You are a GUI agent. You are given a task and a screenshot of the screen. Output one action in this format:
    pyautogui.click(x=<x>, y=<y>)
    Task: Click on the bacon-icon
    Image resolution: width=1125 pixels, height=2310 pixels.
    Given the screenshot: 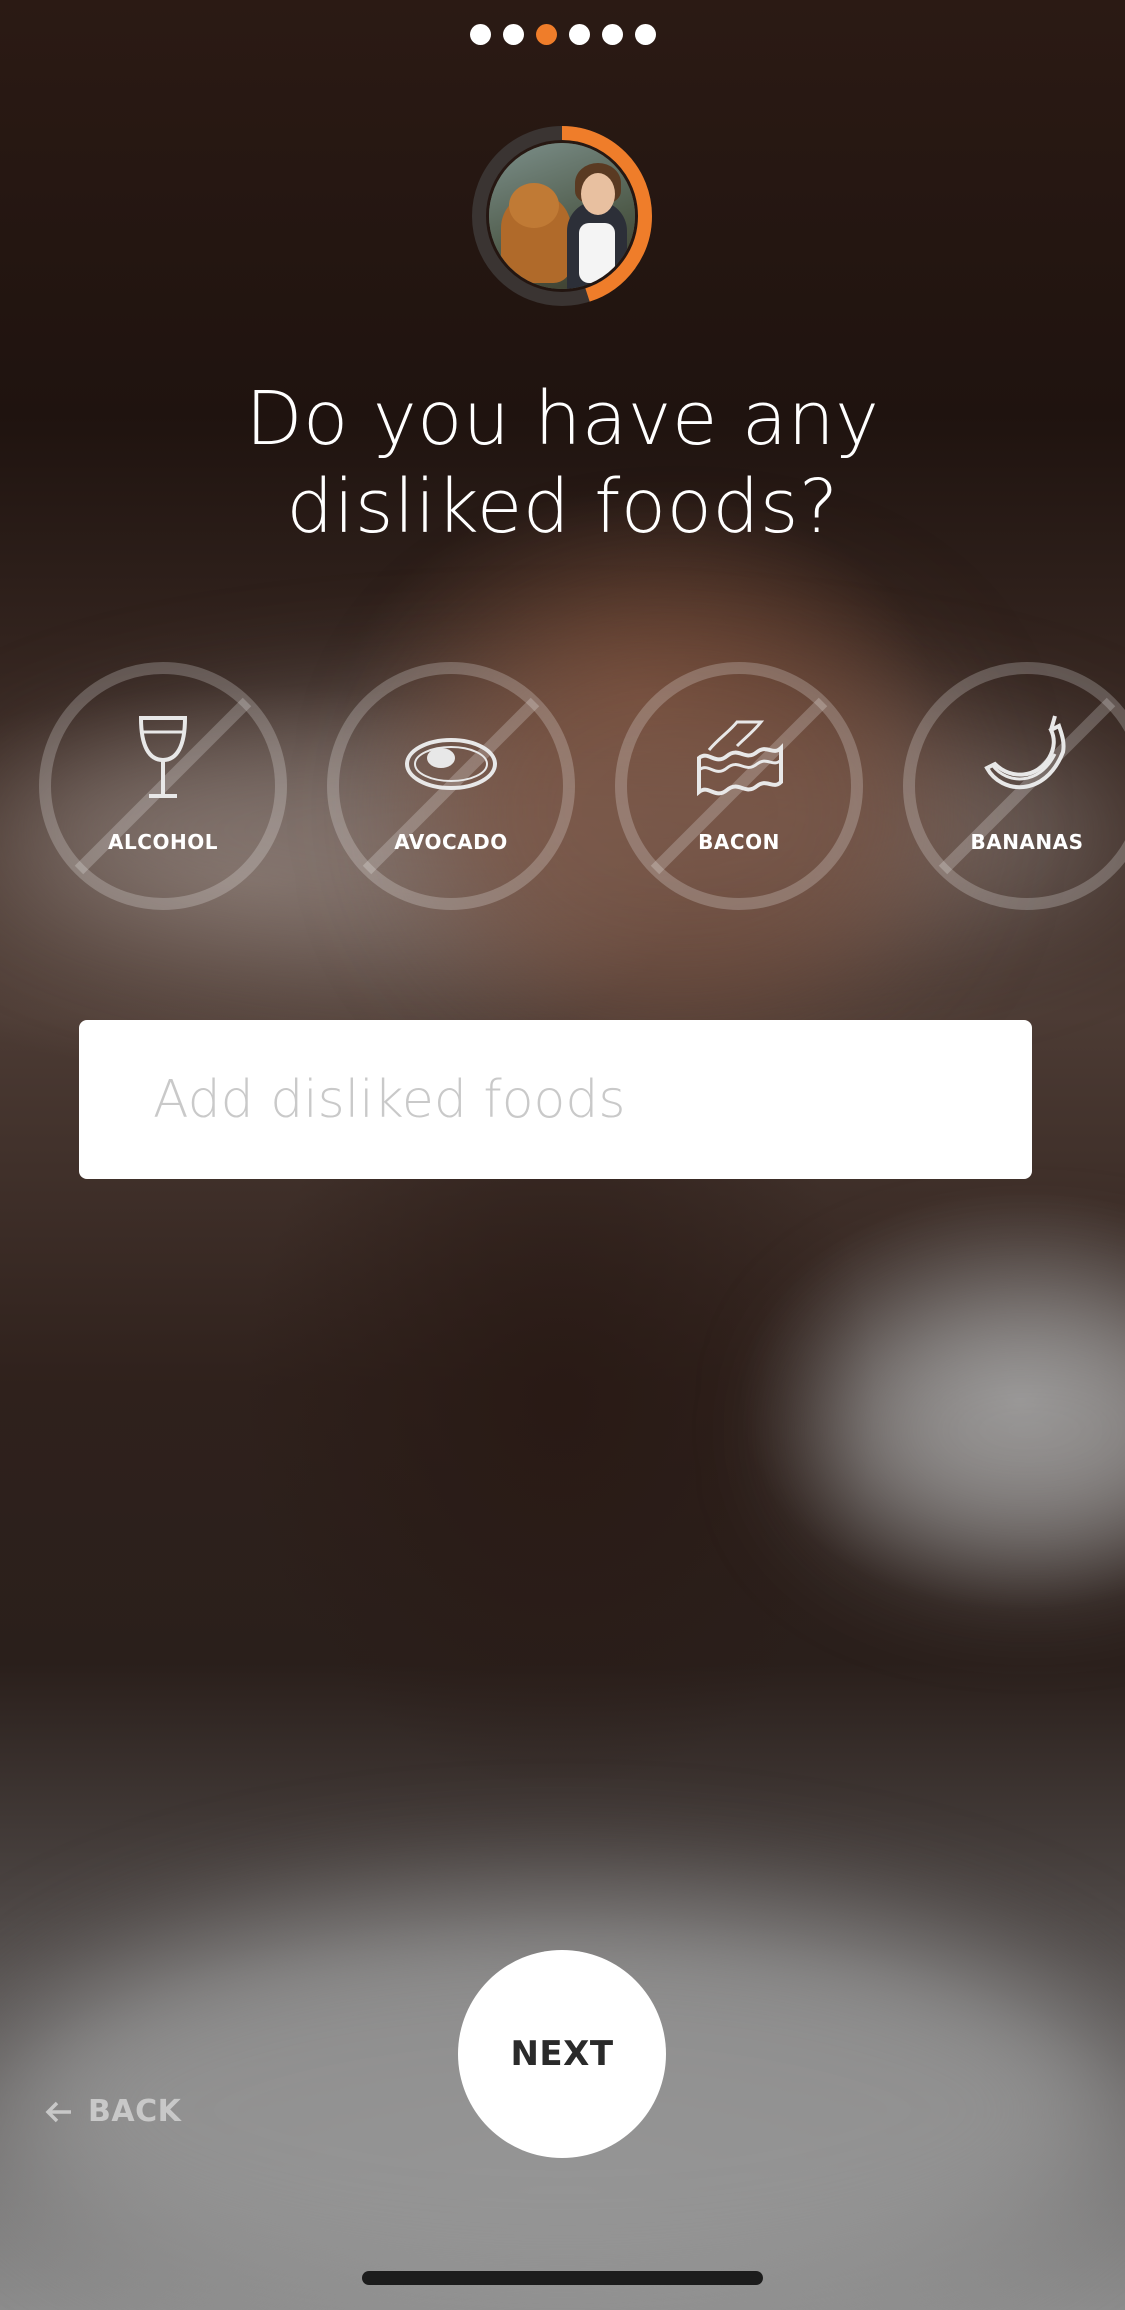 What is the action you would take?
    pyautogui.click(x=740, y=758)
    